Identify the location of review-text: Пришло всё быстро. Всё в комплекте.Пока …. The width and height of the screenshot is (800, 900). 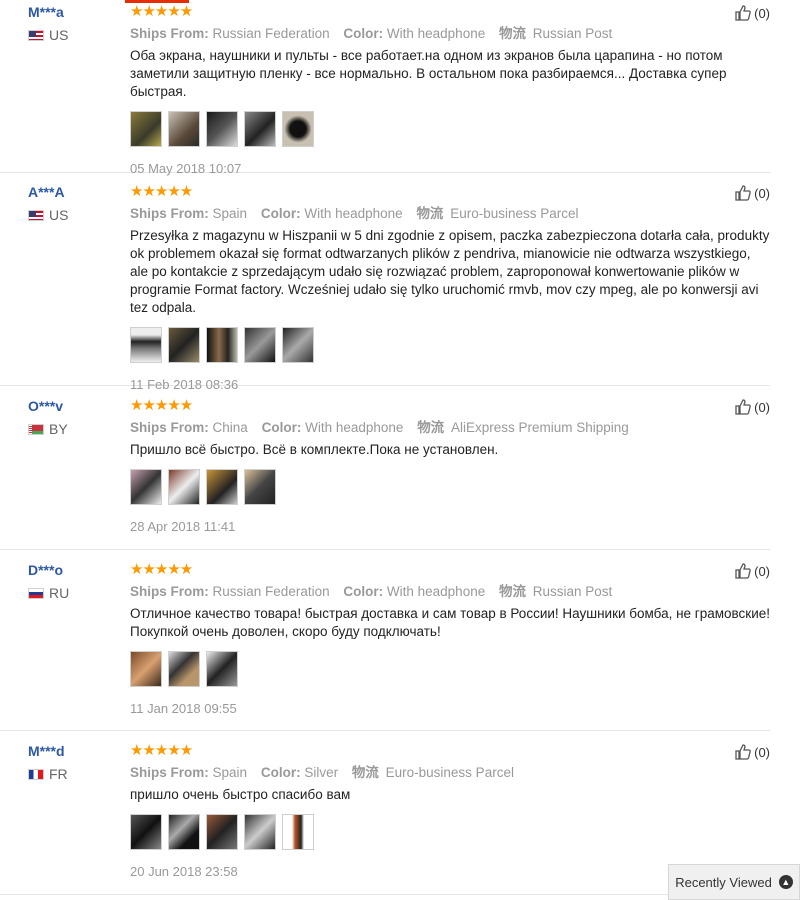
(314, 449).